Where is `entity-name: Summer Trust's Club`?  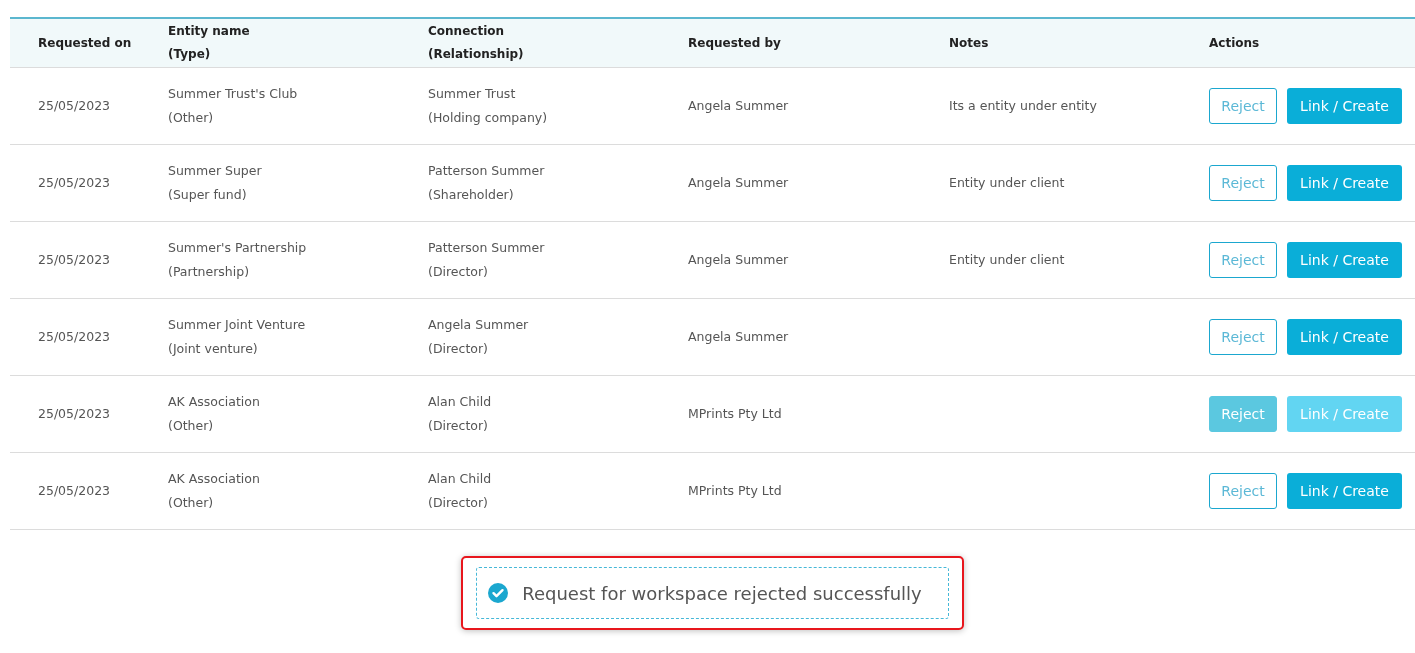
entity-name: Summer Trust's Club is located at coordinates (233, 94).